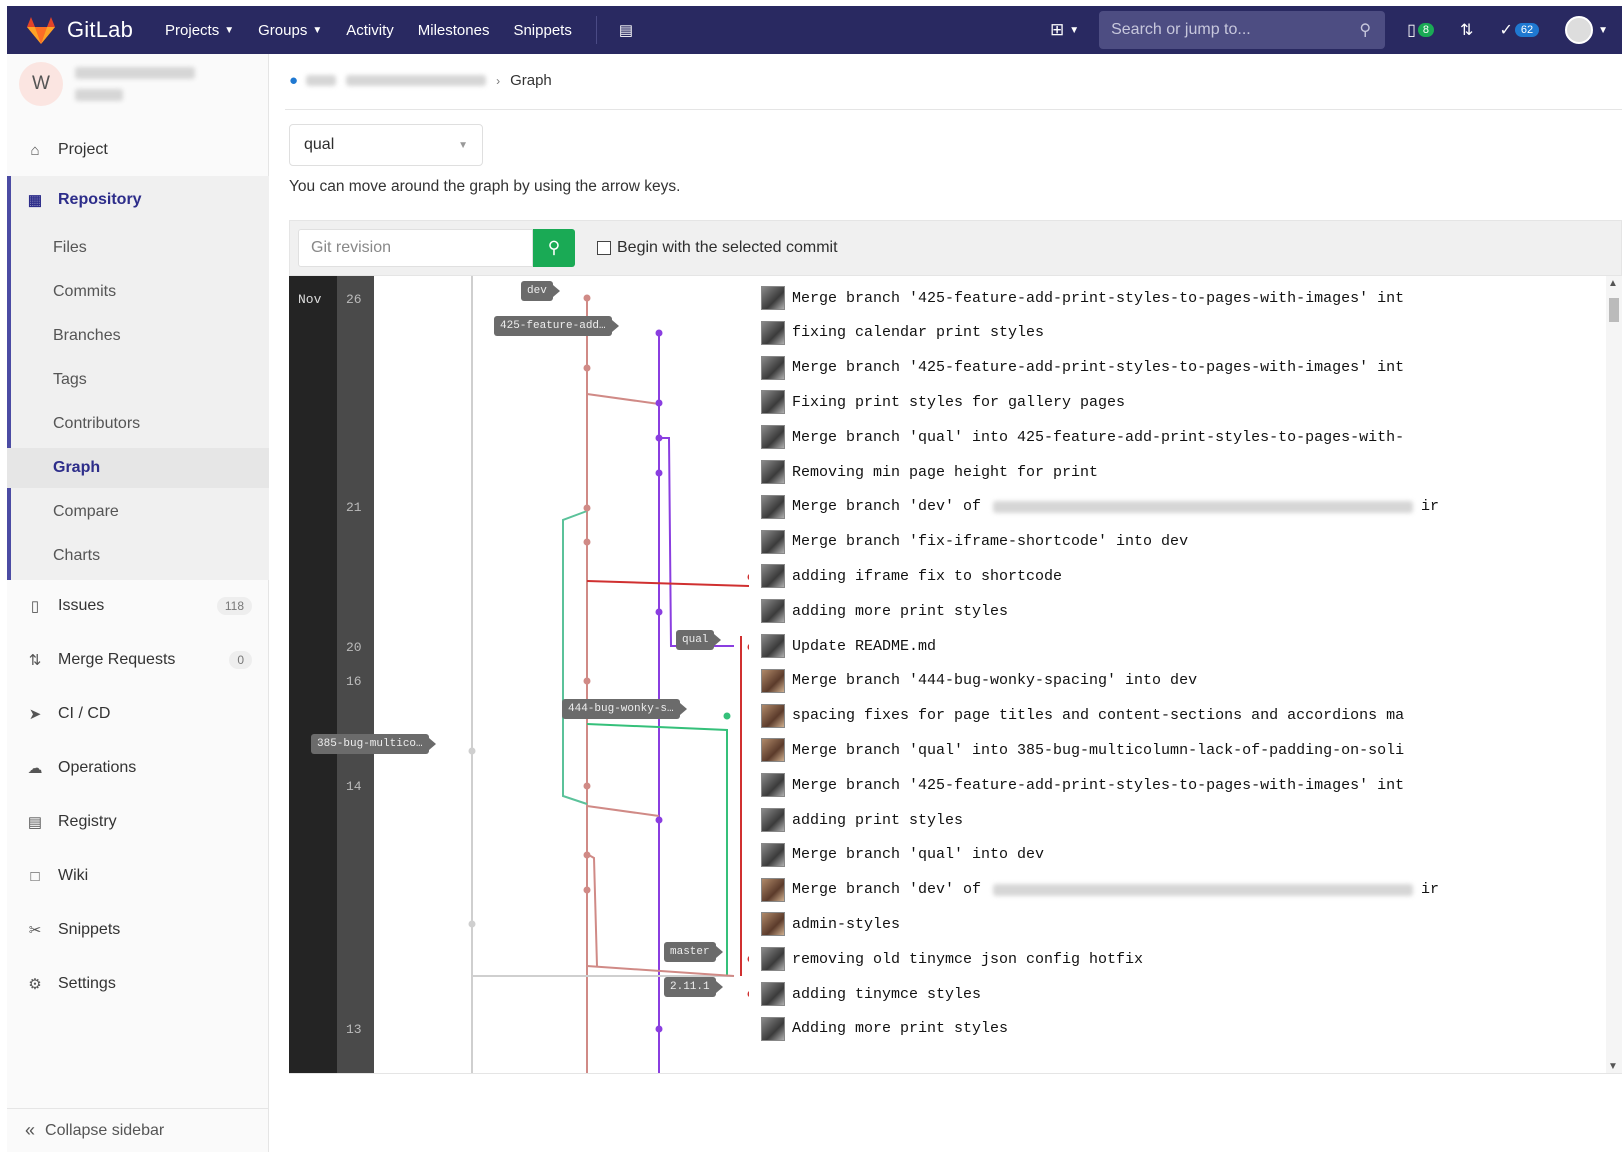 The image size is (1622, 1152). Describe the element at coordinates (1138, 576) in the screenshot. I see `commit-row: adding iframe fix to shortcode` at that location.